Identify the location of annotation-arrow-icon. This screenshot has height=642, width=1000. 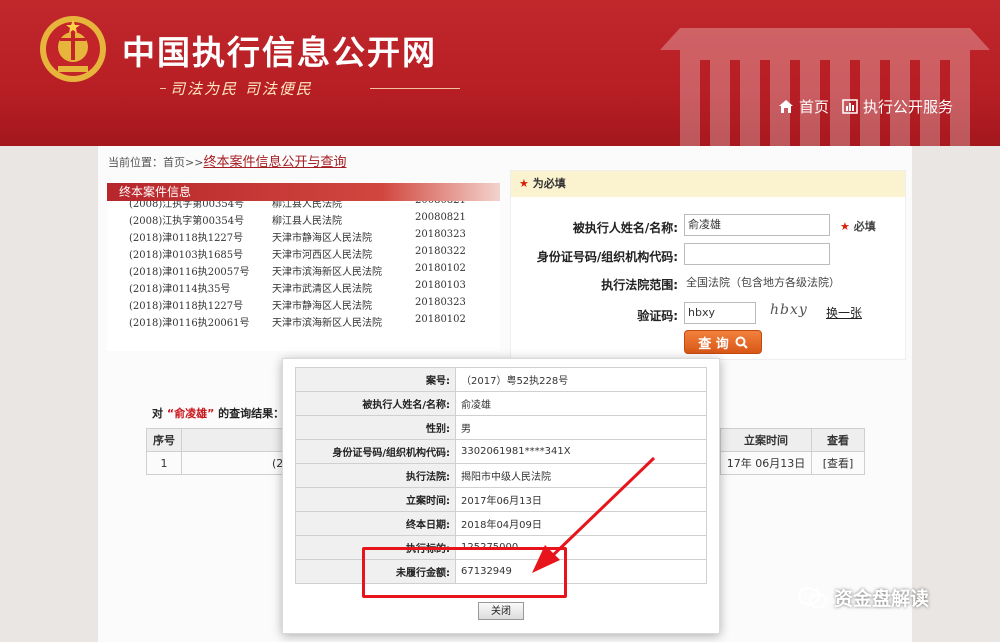
(594, 514).